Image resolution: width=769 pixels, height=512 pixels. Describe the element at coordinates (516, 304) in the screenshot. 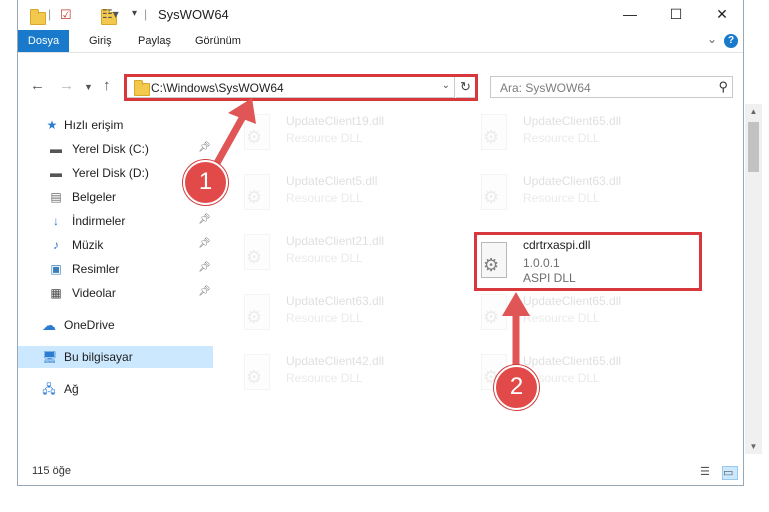

I see `arrow-2-head` at that location.